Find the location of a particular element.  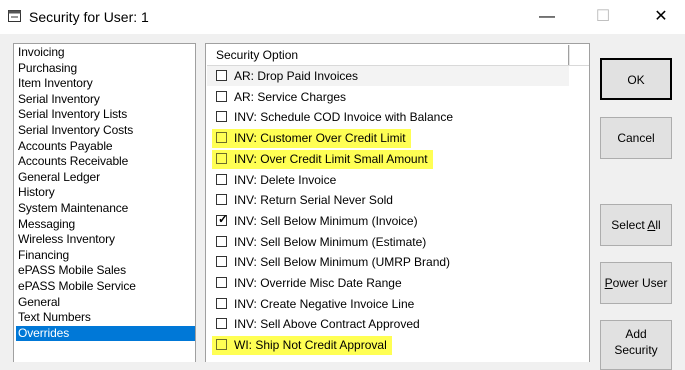

power-user-mnemonic: P is located at coordinates (608, 283).